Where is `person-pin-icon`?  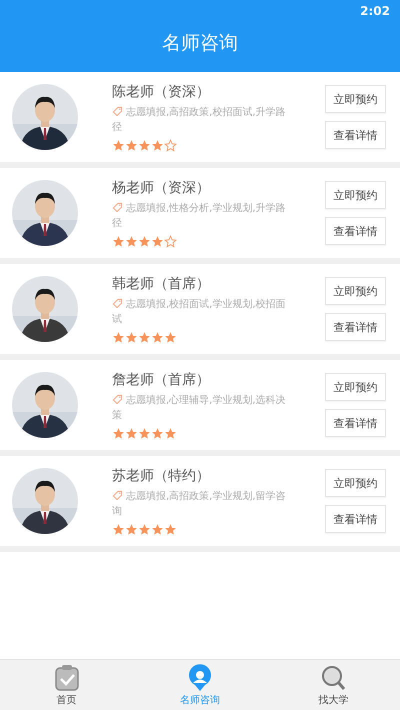 person-pin-icon is located at coordinates (199, 678).